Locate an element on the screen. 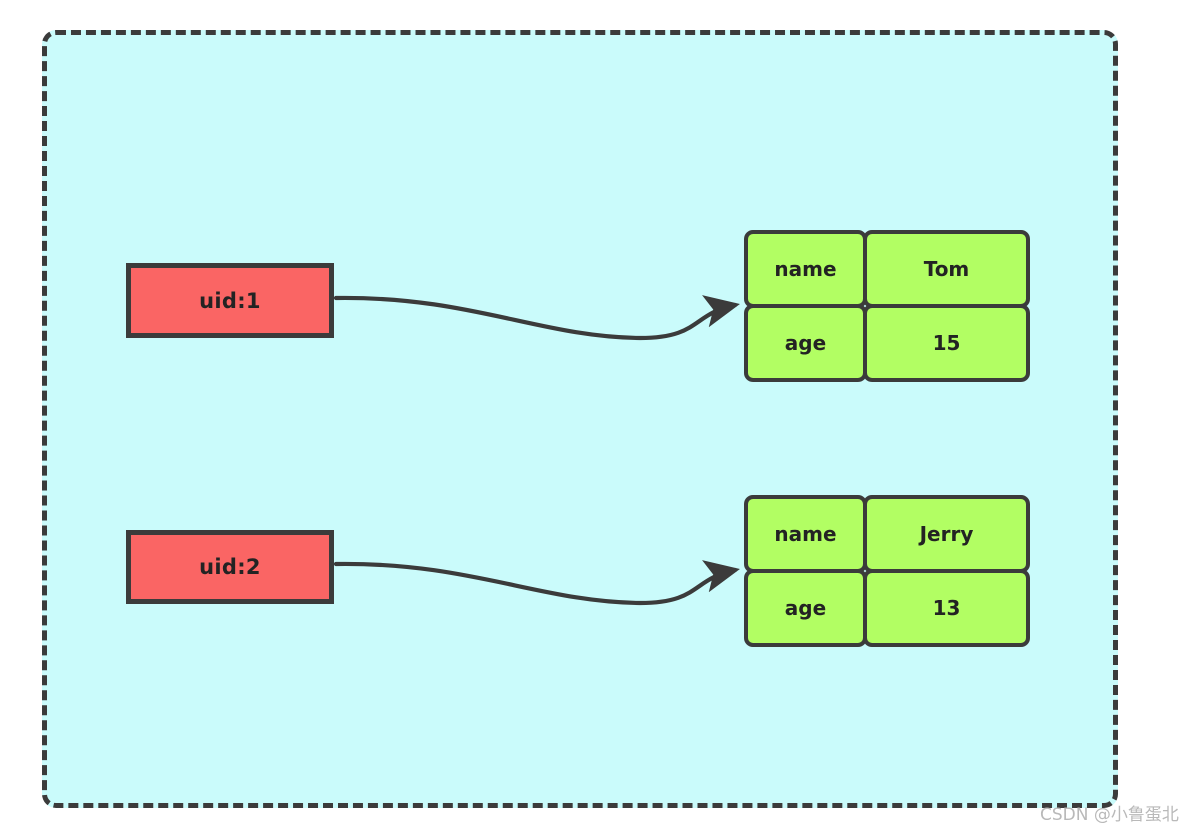 Image resolution: width=1184 pixels, height=834 pixels. hash-value-label: Jerry is located at coordinates (946, 534).